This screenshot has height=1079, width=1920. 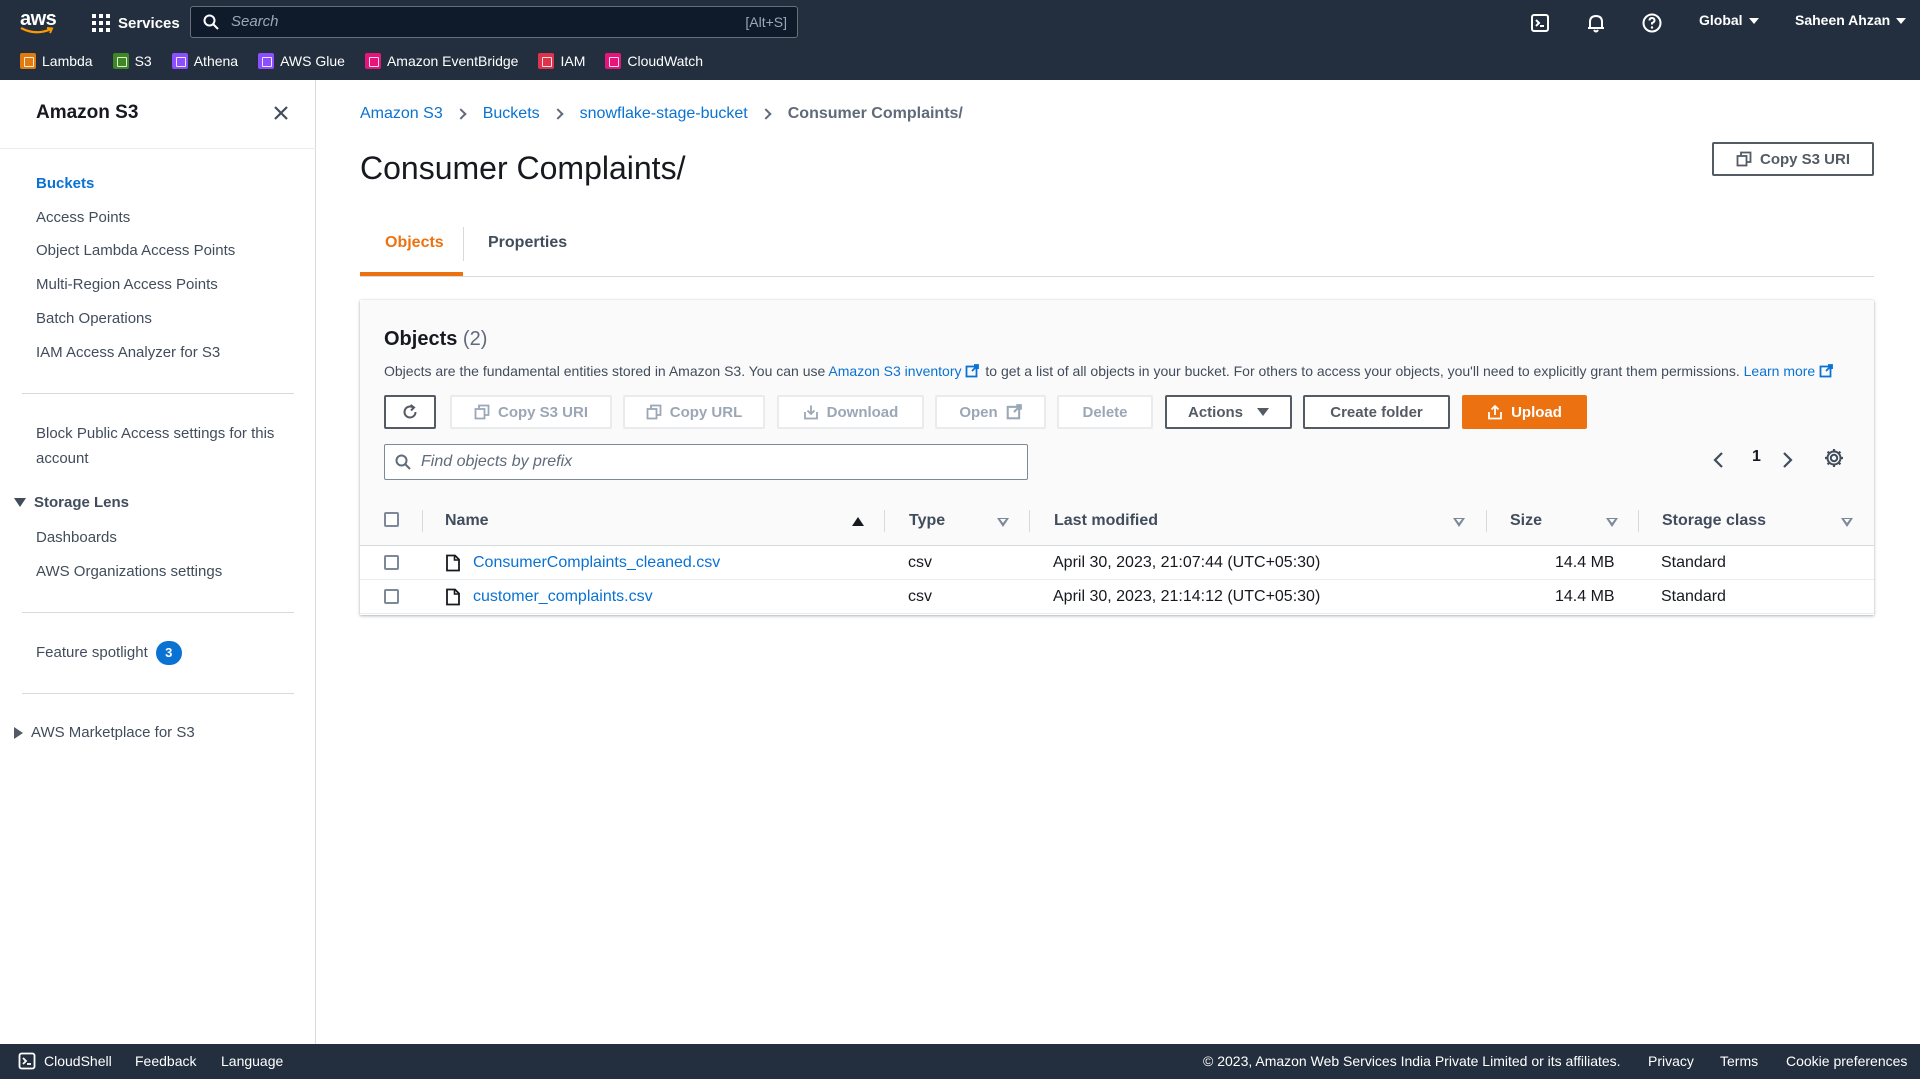 I want to click on feedback-link: Feedback, so click(x=165, y=1061).